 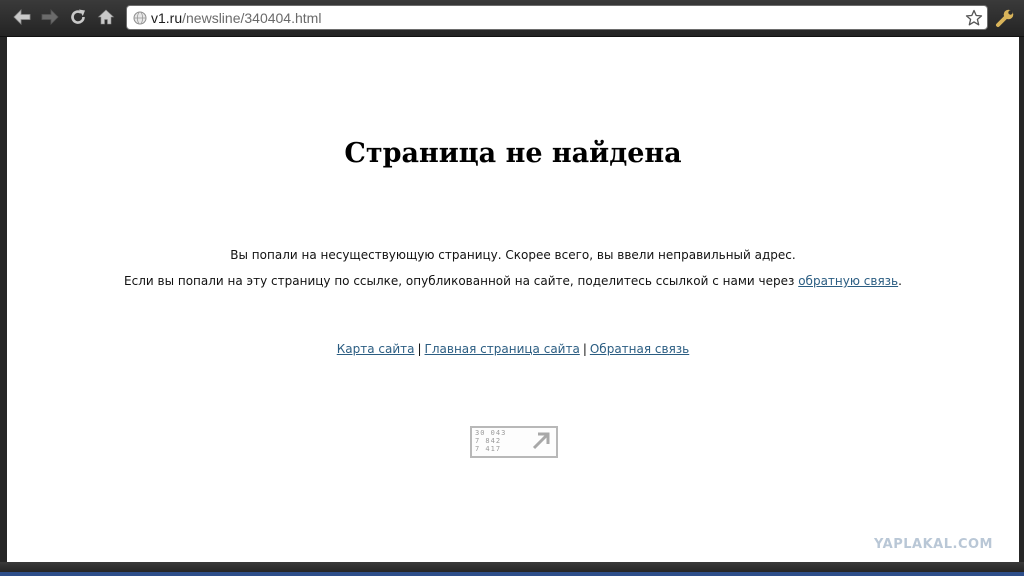 I want to click on url-path: /newsline/340404.html, so click(x=252, y=18).